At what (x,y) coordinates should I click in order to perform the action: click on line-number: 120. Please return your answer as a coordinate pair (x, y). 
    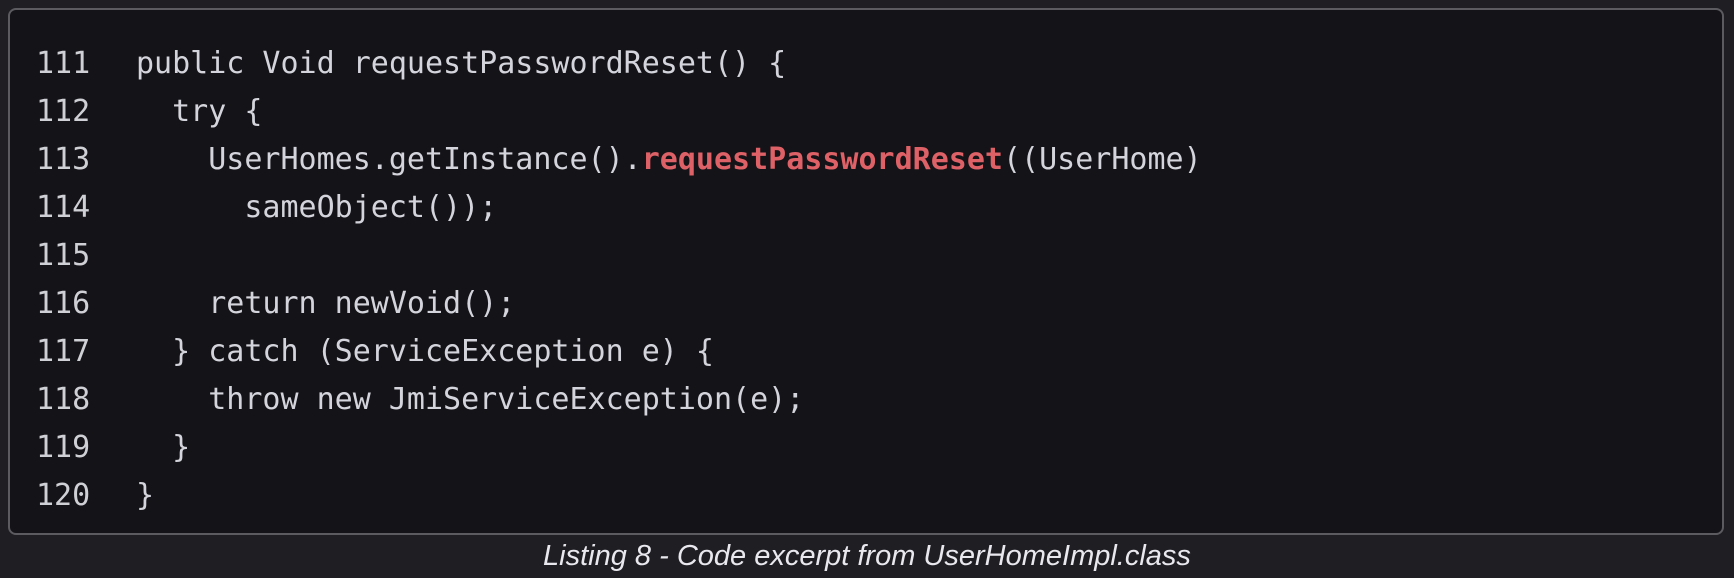
    Looking at the image, I should click on (63, 495).